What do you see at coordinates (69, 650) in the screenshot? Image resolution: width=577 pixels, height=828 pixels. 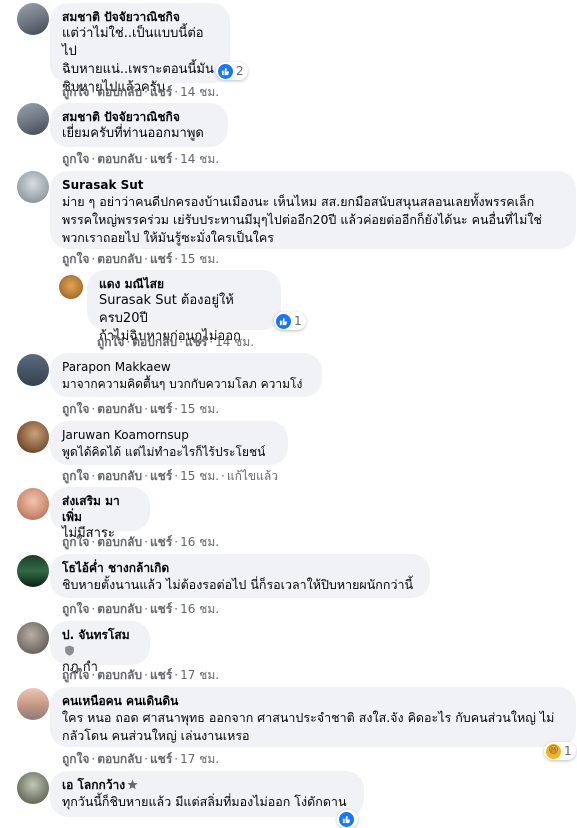 I see `shield-badge-icon` at bounding box center [69, 650].